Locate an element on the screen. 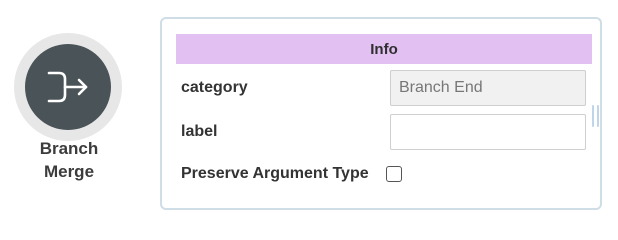  preserve-argument-type-row: Preserve Argument Type is located at coordinates (291, 174).